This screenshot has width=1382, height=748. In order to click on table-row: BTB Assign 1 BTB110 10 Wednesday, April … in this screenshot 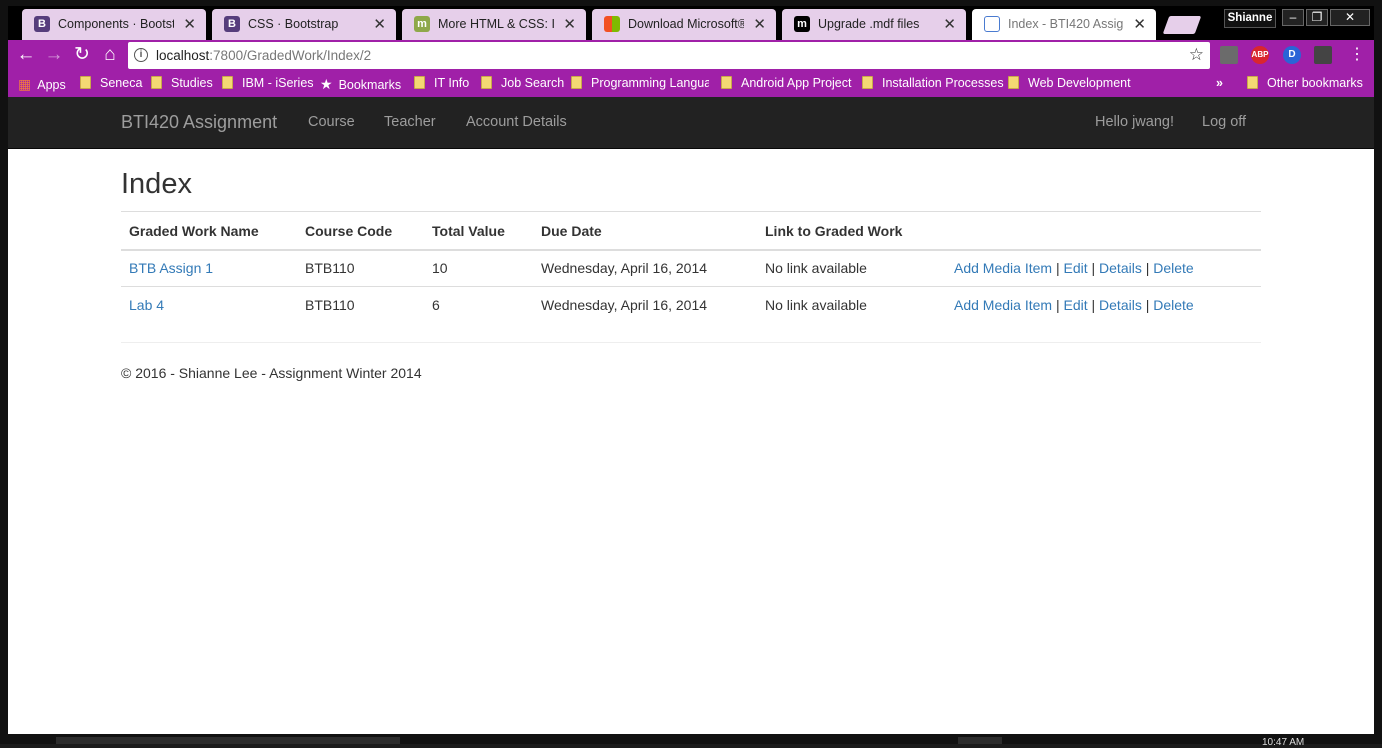, I will do `click(691, 268)`.